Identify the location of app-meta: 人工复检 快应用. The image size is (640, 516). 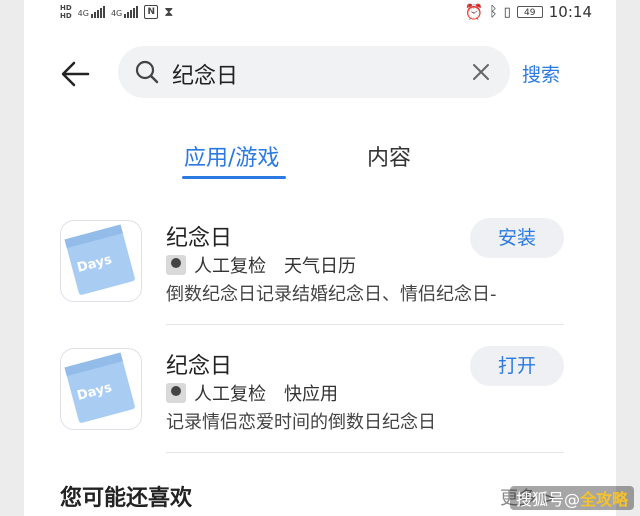
(252, 393).